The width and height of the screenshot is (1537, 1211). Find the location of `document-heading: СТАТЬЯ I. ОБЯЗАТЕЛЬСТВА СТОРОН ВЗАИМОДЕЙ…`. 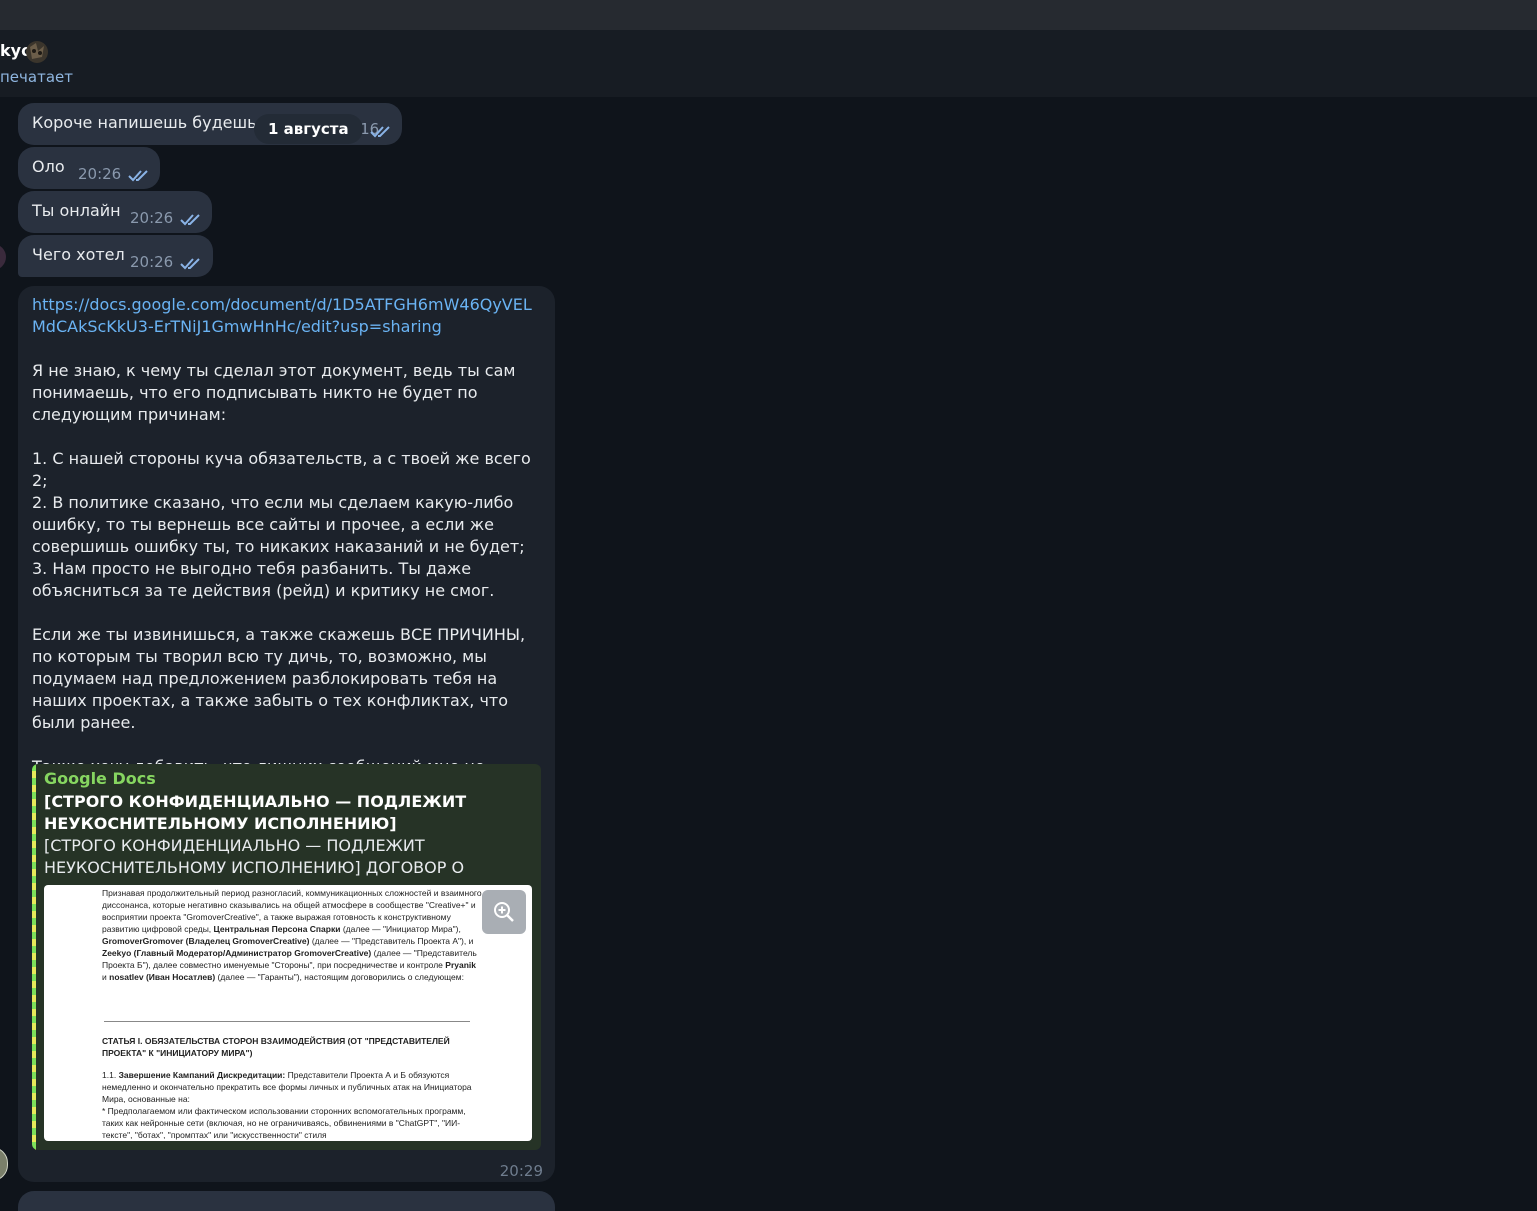

document-heading: СТАТЬЯ I. ОБЯЗАТЕЛЬСТВА СТОРОН ВЗАИМОДЕЙ… is located at coordinates (276, 1047).